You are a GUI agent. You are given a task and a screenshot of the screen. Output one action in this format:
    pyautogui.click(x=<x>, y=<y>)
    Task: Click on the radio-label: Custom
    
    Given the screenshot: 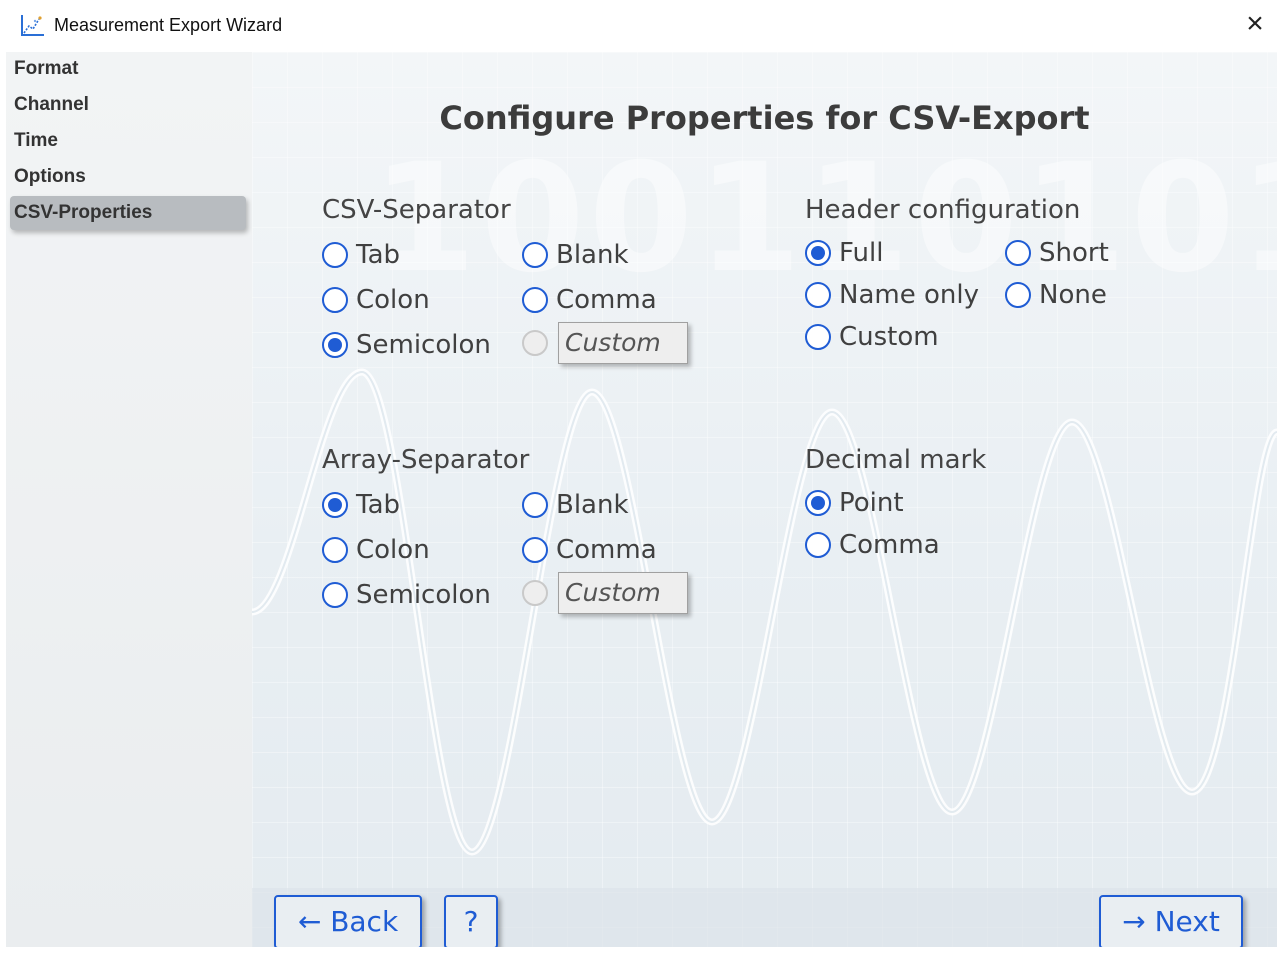 What is the action you would take?
    pyautogui.click(x=889, y=337)
    